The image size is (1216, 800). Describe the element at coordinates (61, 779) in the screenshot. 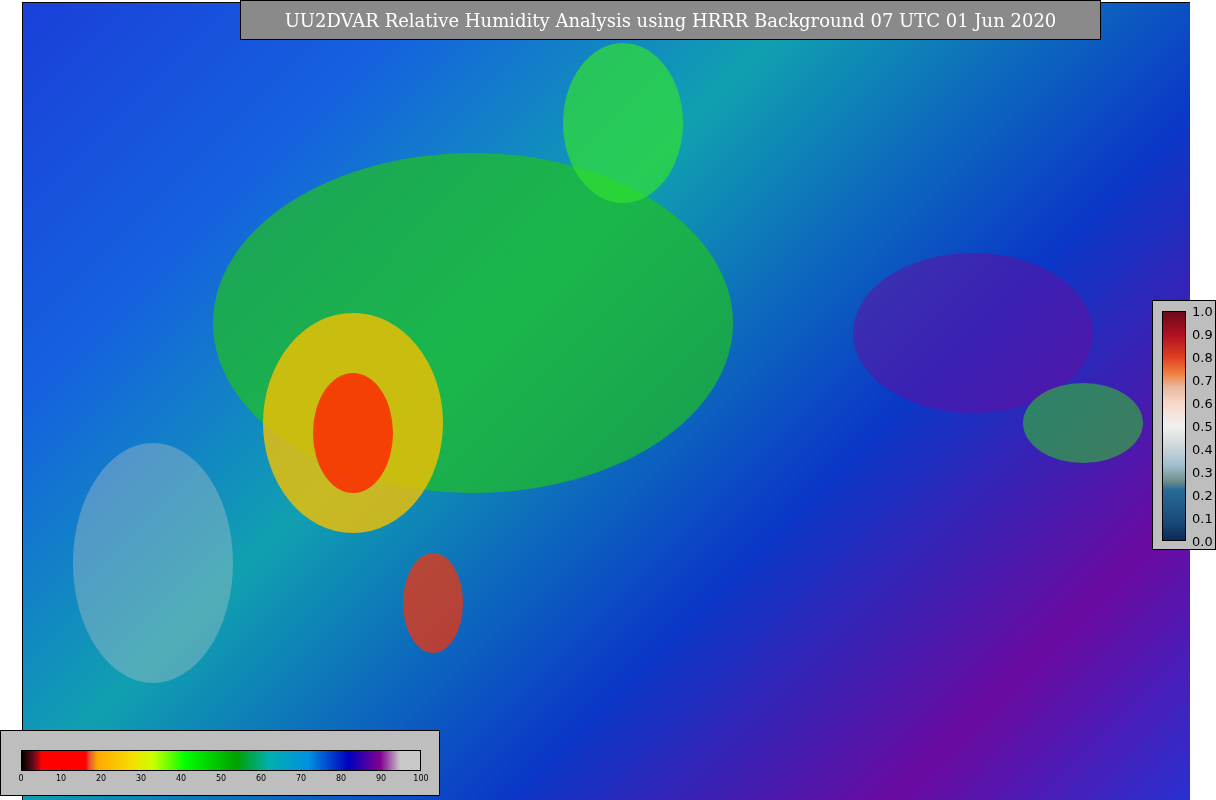

I see `colorbar-tick-label: 10` at that location.